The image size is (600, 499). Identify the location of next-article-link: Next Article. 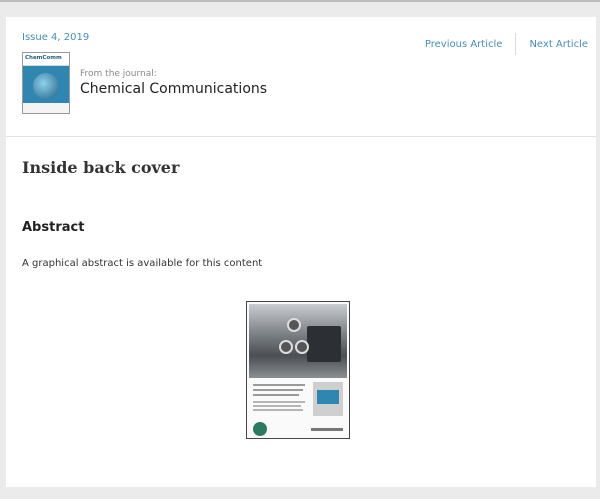
(558, 44).